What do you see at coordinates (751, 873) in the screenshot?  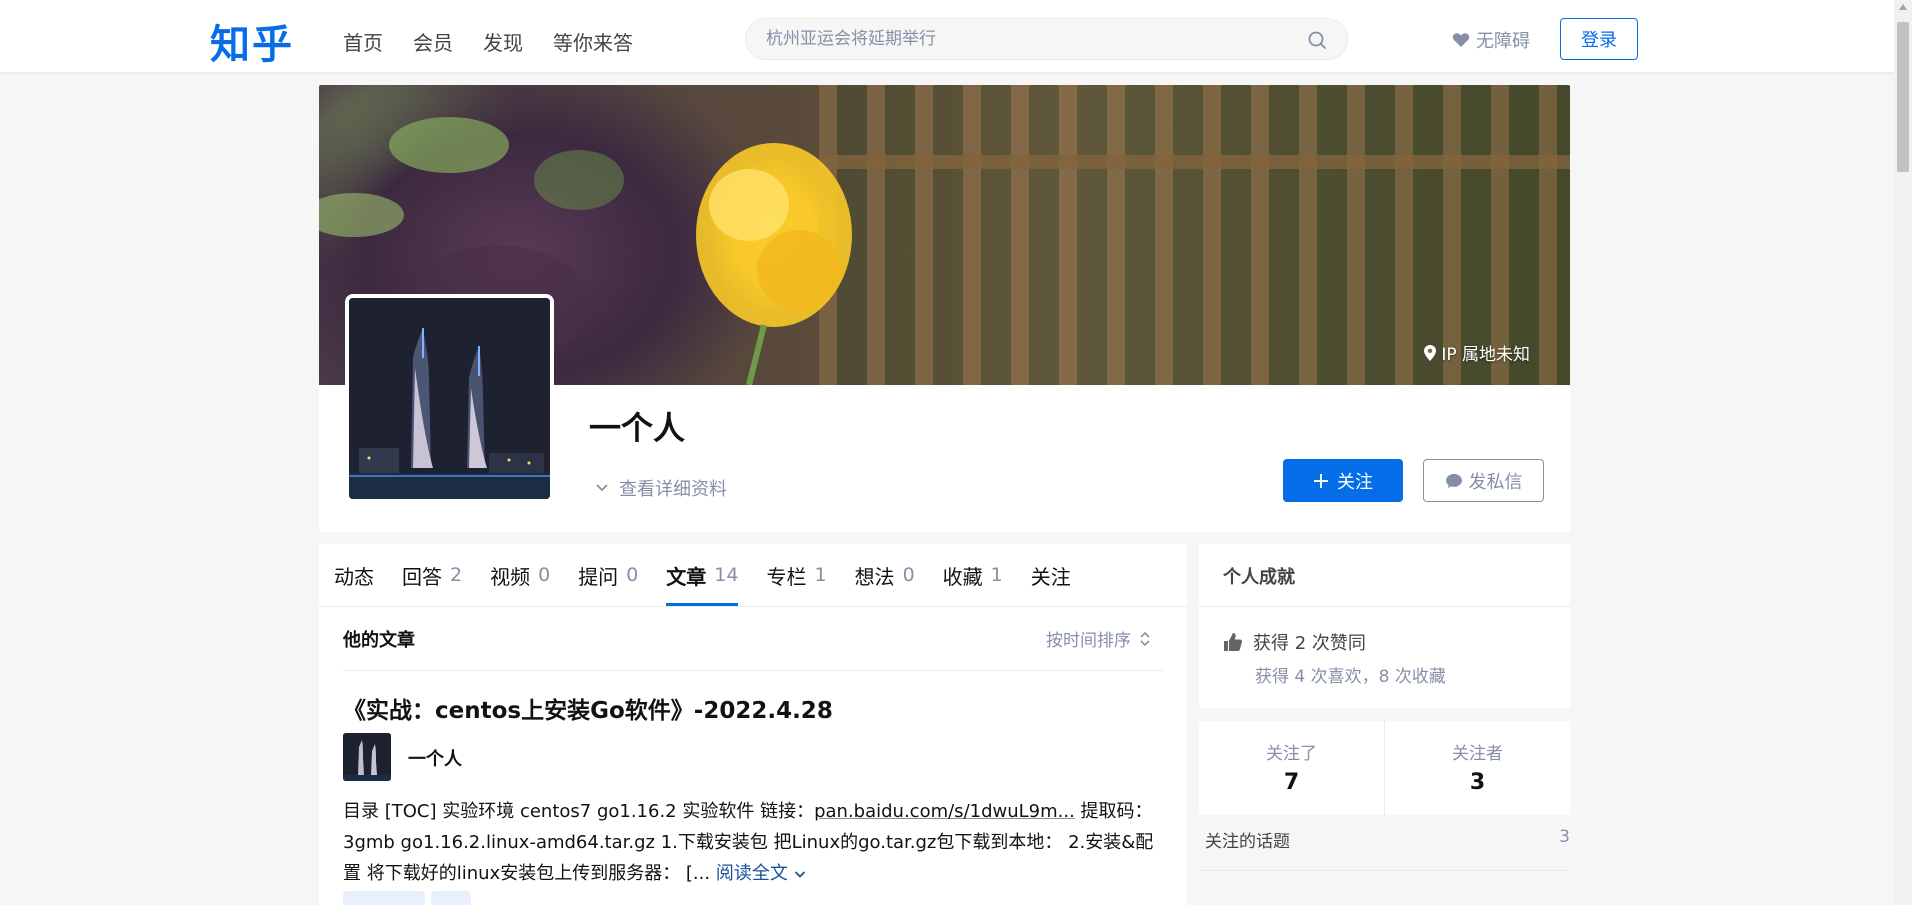 I see `read-more-label: 阅读全文` at bounding box center [751, 873].